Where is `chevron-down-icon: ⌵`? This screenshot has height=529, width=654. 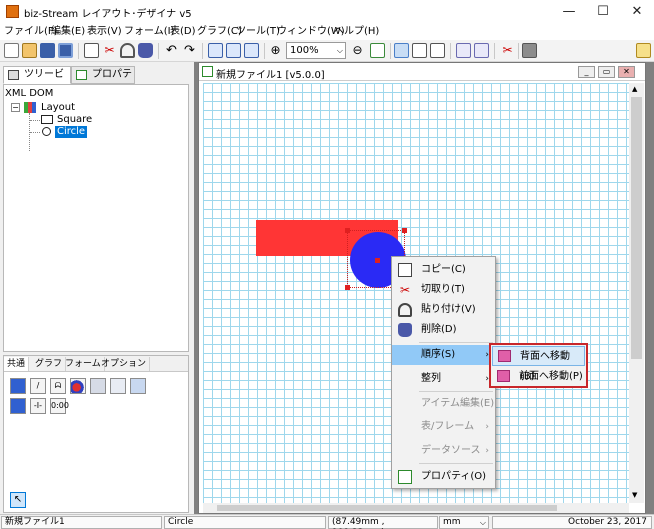
chevron-down-icon: ⌵ is located at coordinates (482, 522).